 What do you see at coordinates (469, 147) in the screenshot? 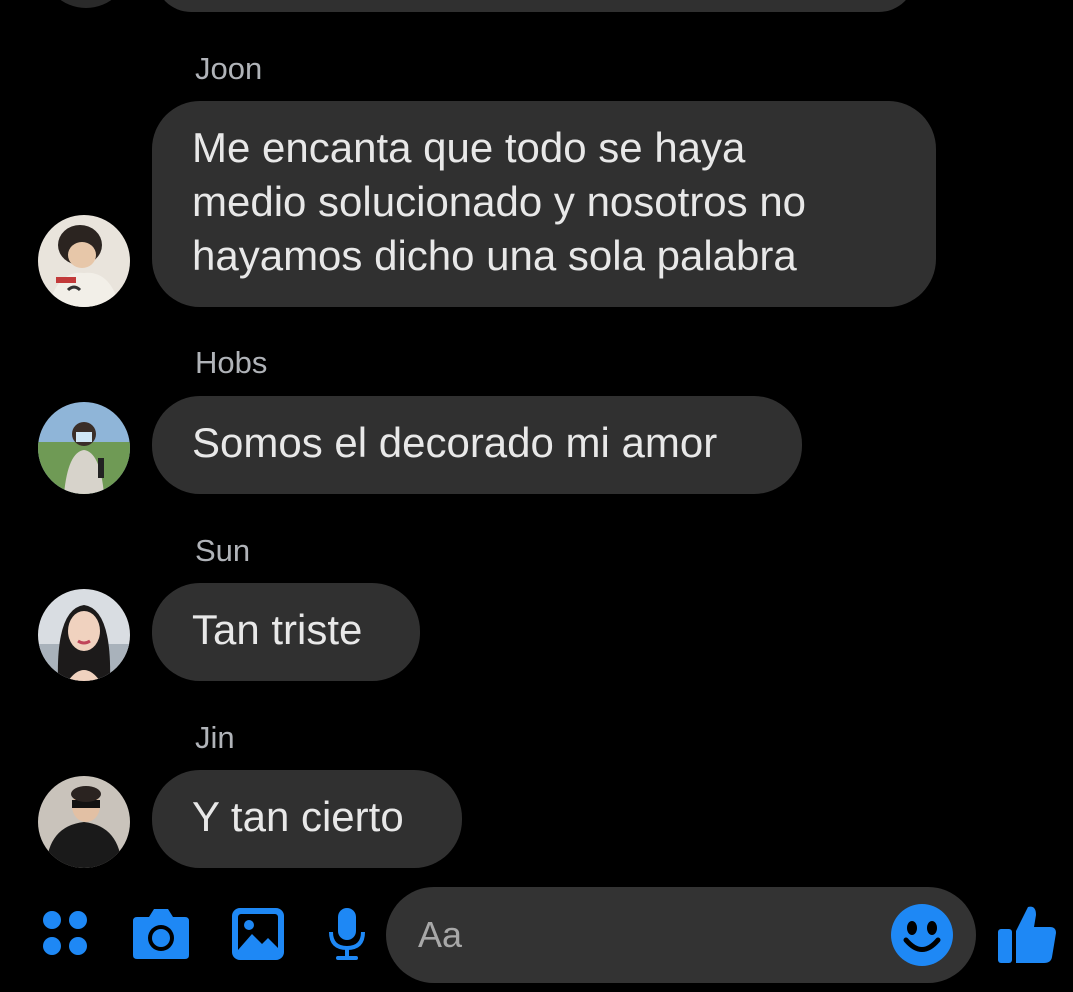
I see `message-text-line: Me encanta que todo se haya` at bounding box center [469, 147].